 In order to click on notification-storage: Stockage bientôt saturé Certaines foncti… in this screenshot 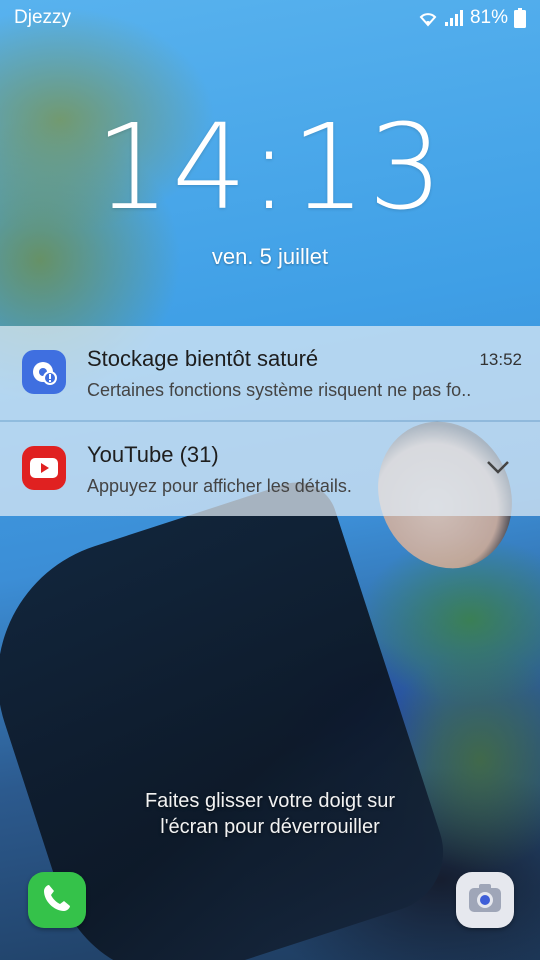, I will do `click(270, 373)`.